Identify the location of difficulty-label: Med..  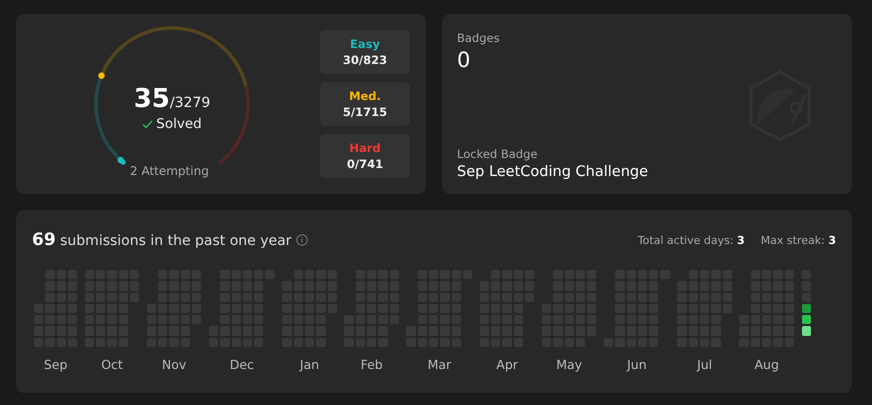
(365, 96).